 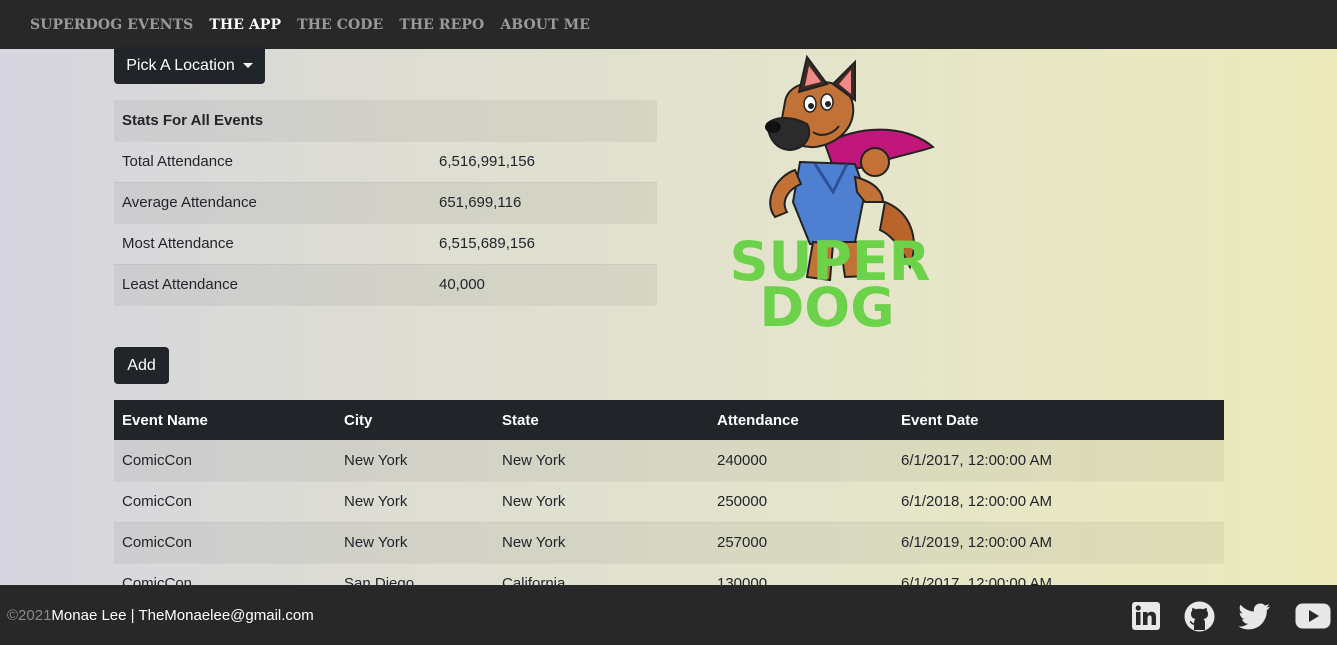 I want to click on cell-event-date: 6/1/2018, 12:00:00 AM, so click(x=976, y=501).